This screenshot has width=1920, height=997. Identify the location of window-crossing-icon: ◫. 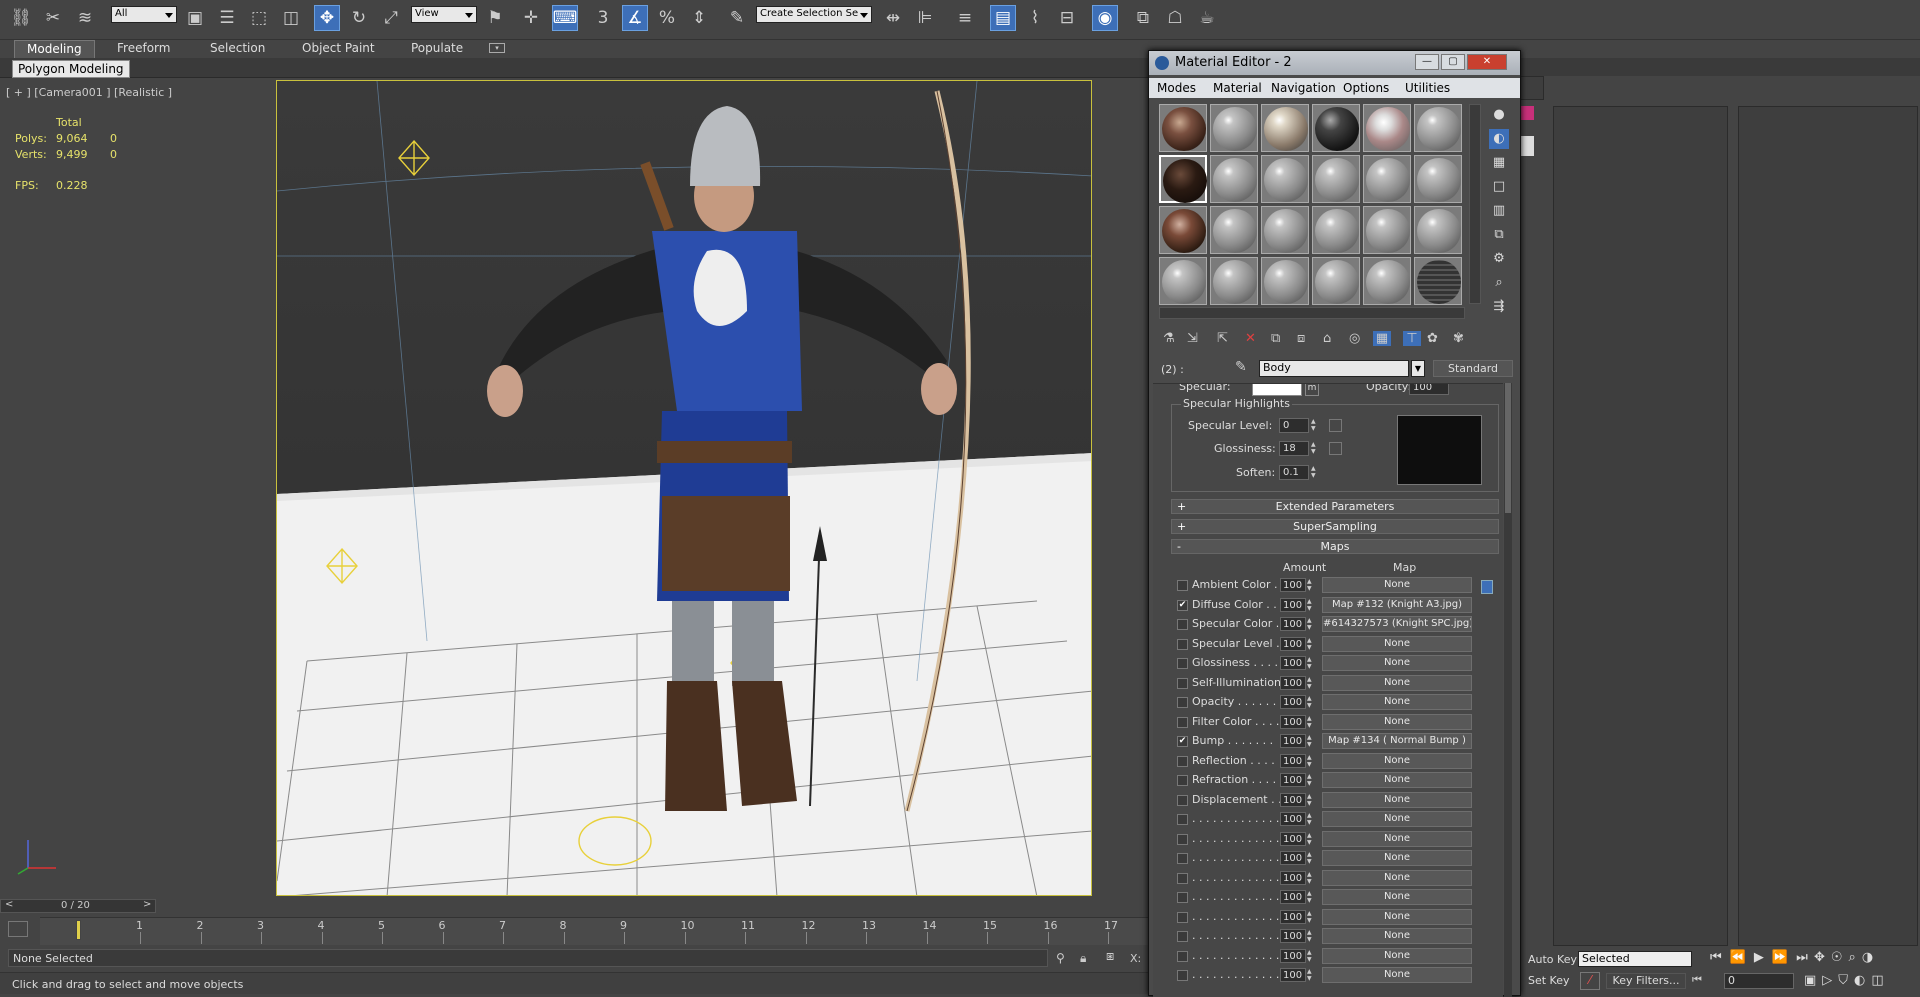
(291, 18).